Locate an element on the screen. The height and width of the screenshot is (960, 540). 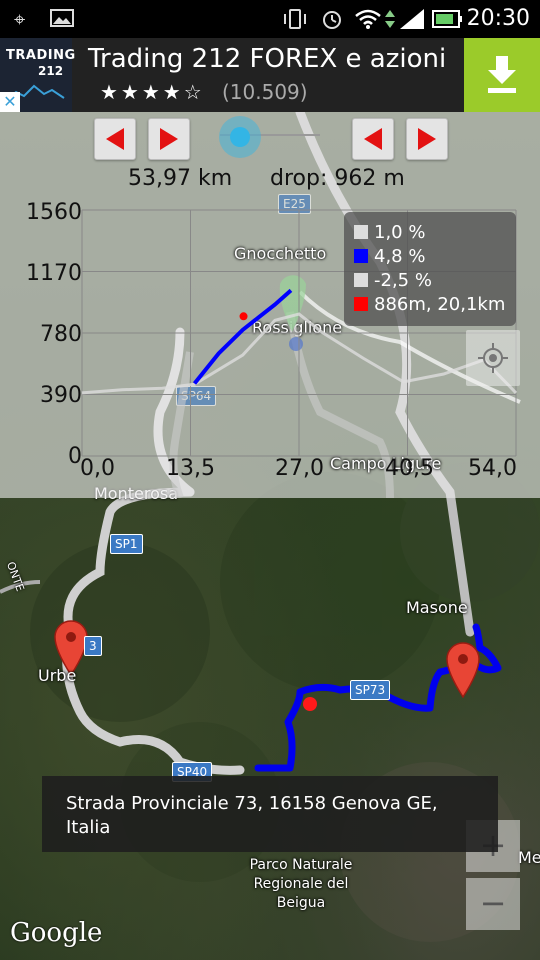
place-label: Urbe is located at coordinates (57, 675).